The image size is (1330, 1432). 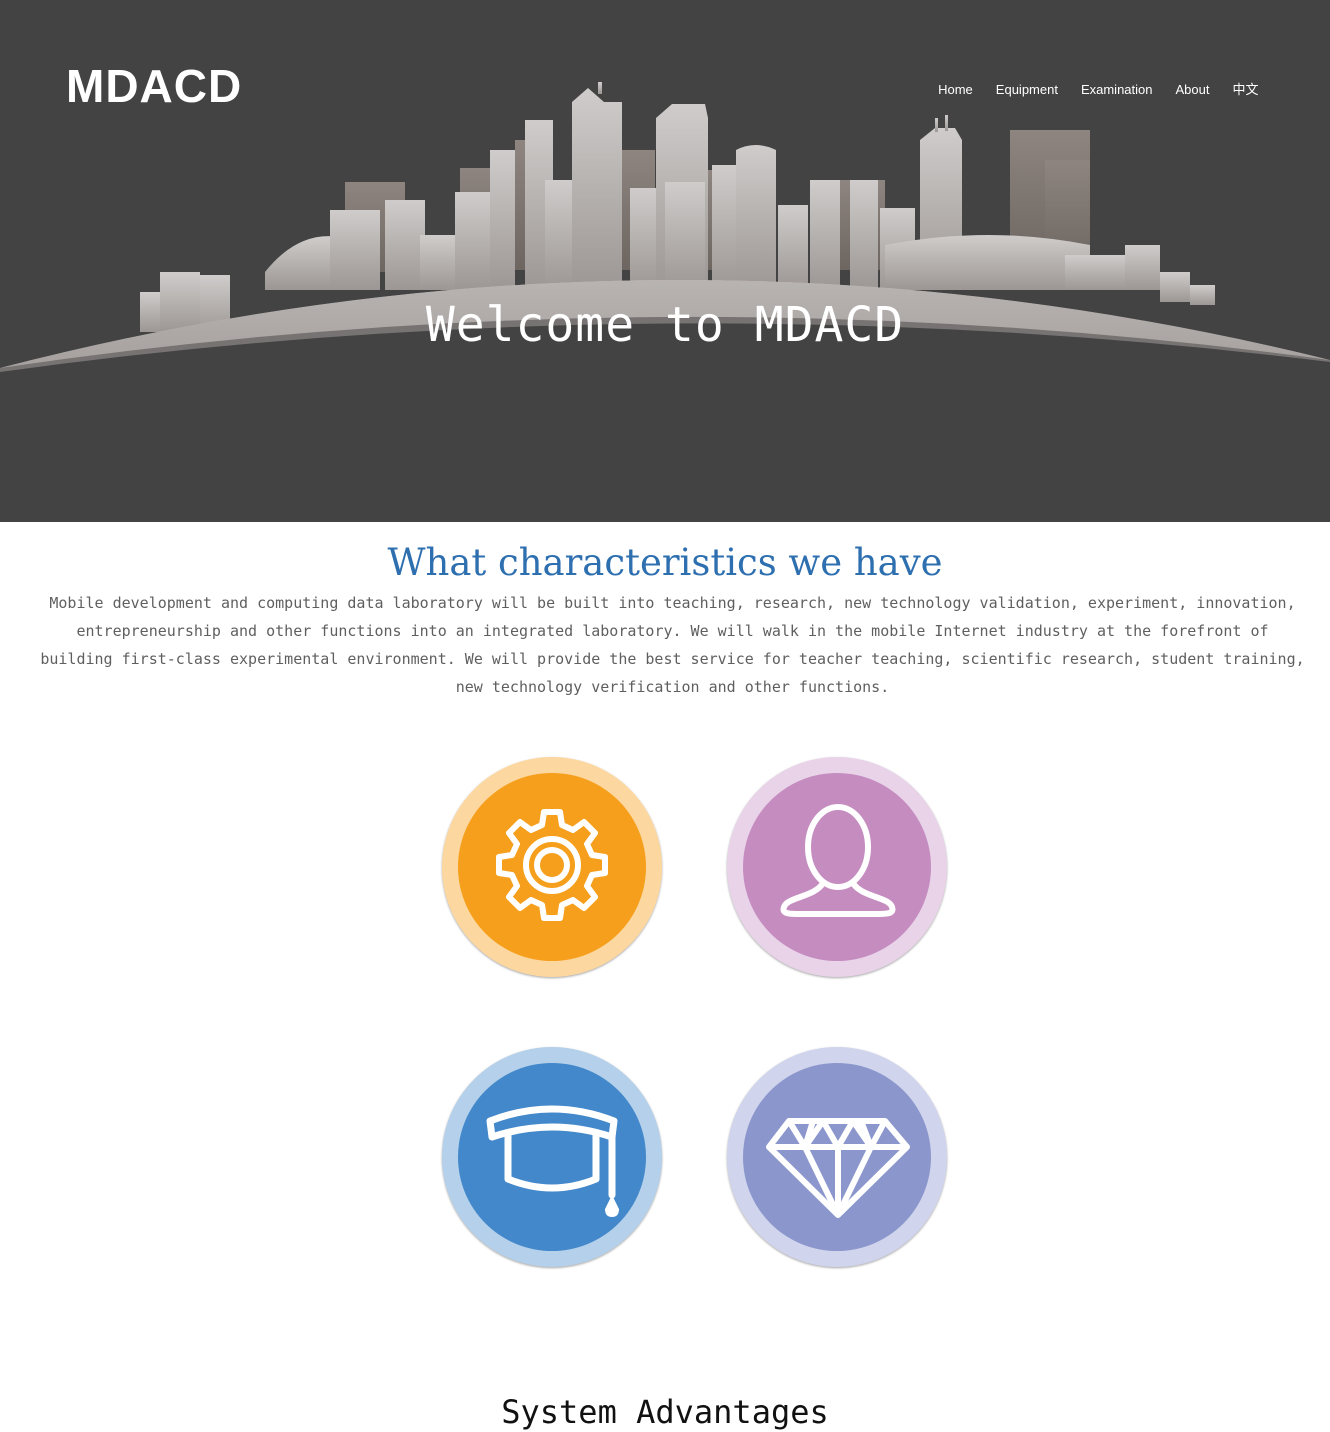 I want to click on gear-icon, so click(x=552, y=865).